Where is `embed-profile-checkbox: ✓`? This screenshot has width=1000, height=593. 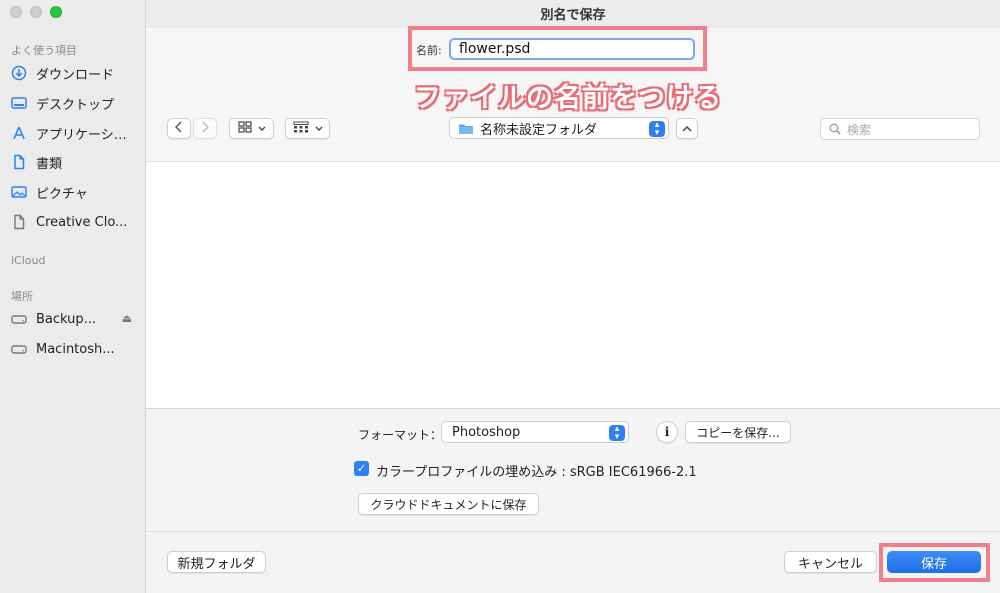
embed-profile-checkbox: ✓ is located at coordinates (361, 468).